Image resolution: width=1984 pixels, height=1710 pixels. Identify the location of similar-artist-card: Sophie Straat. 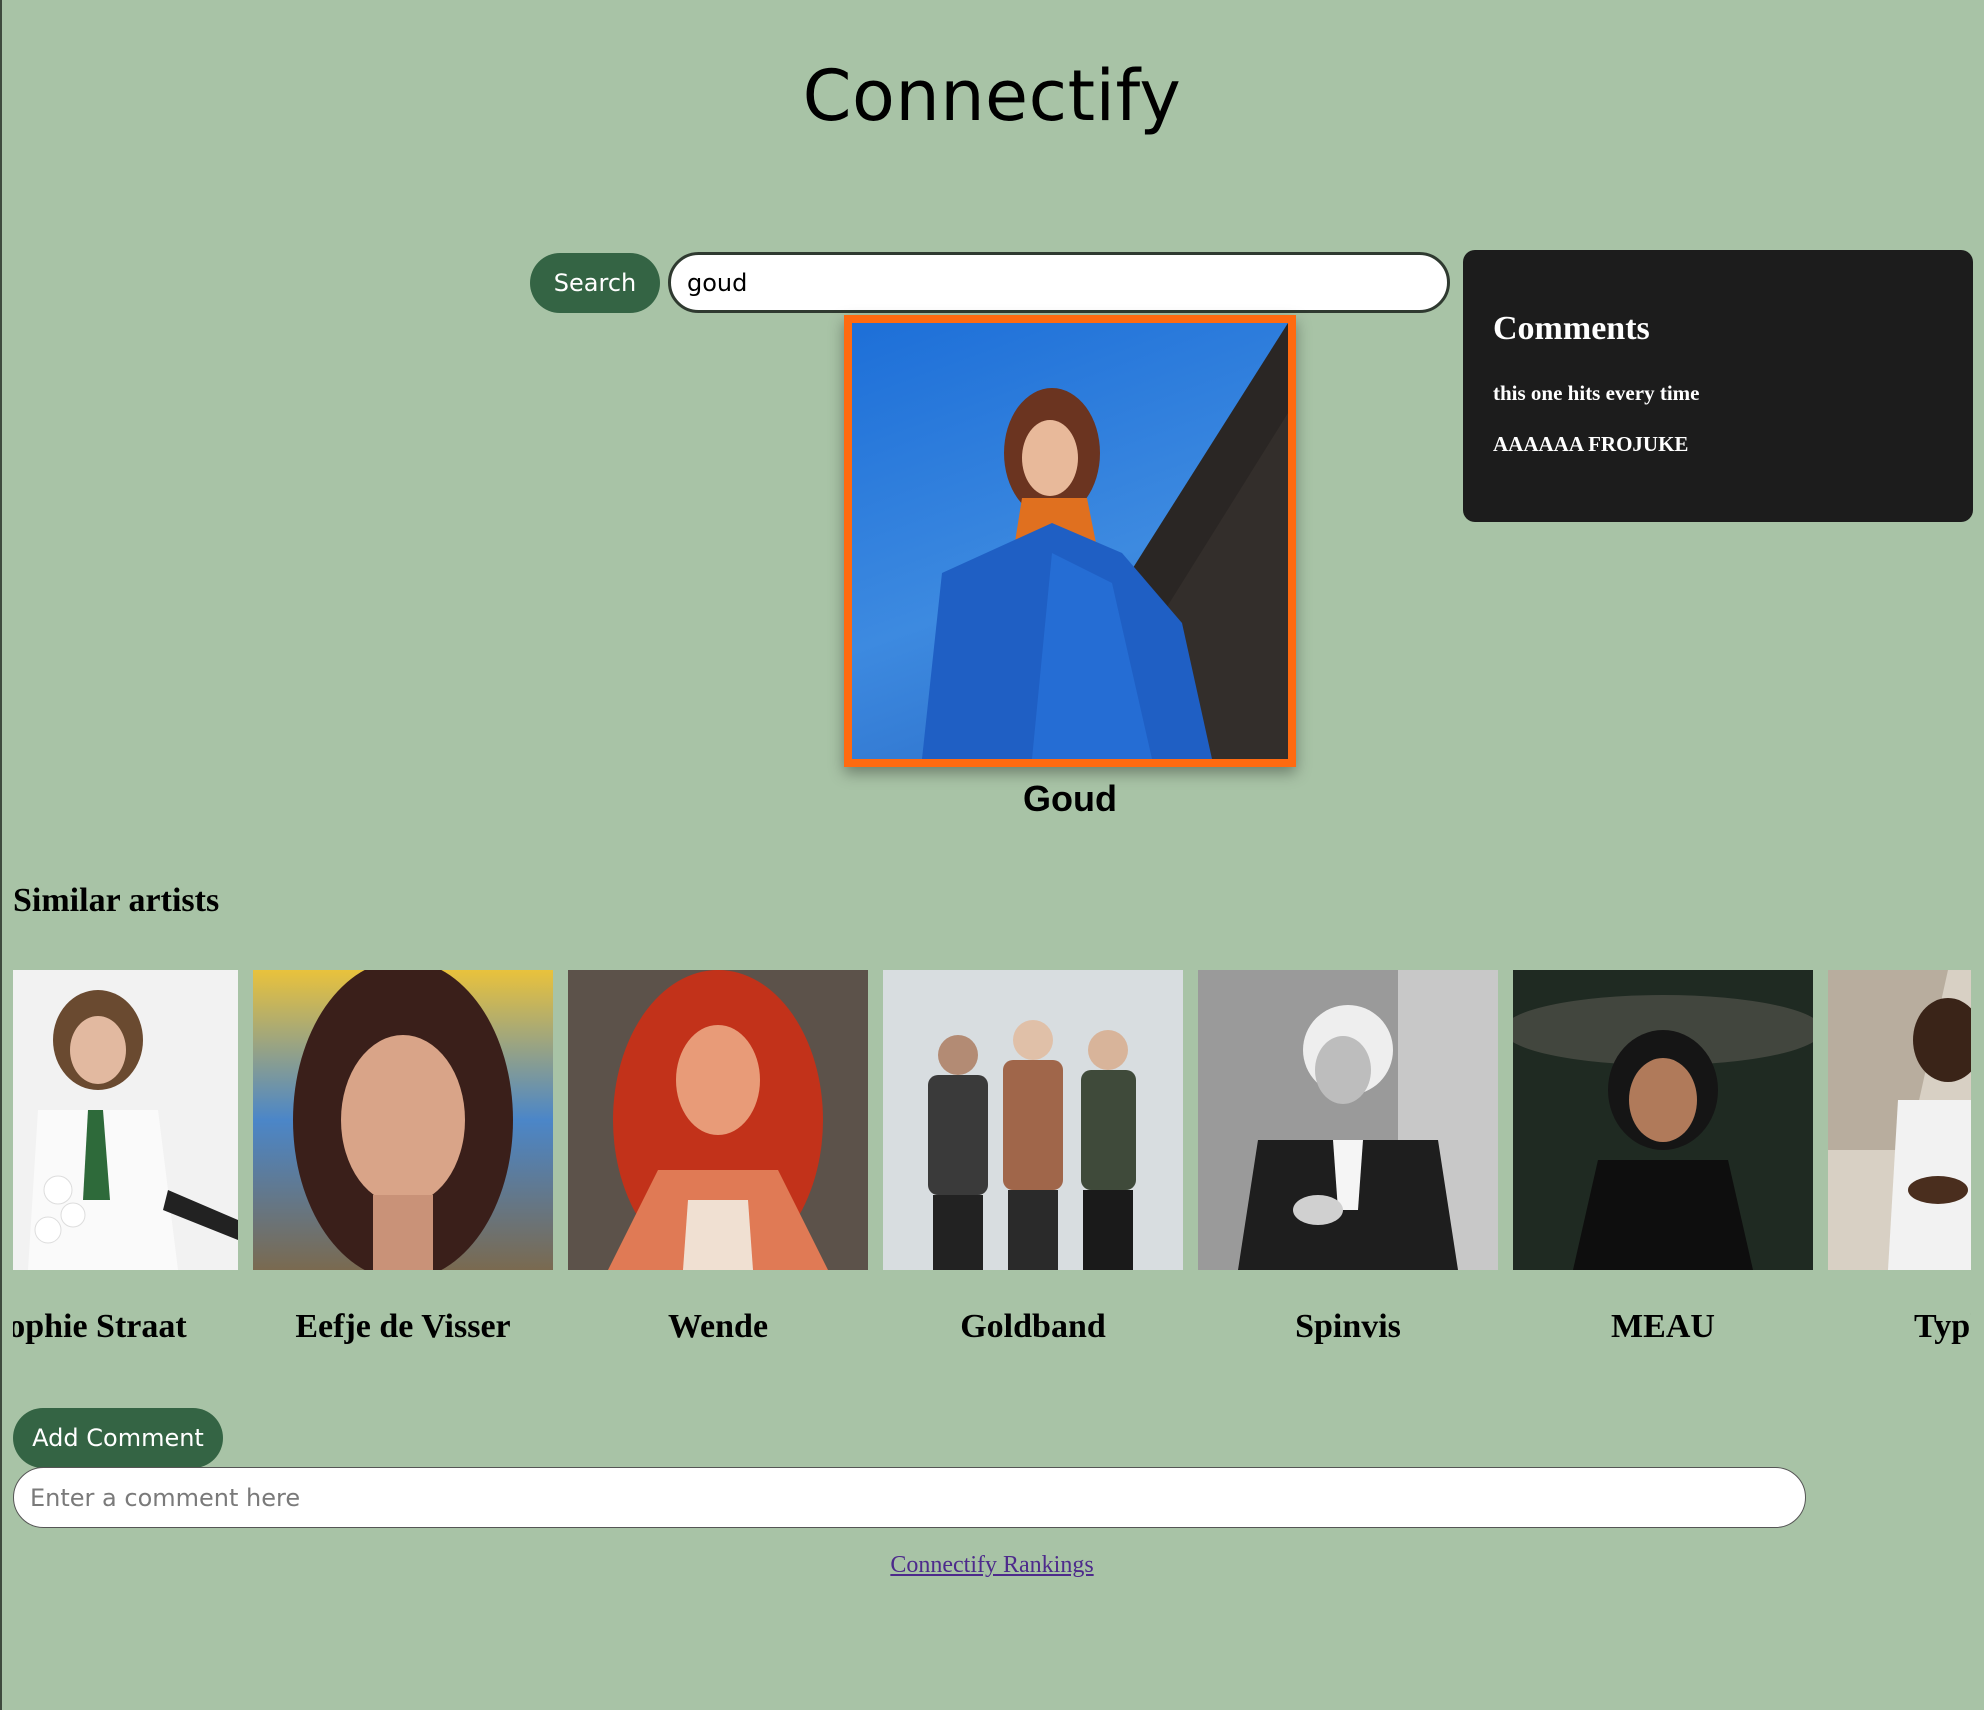
(125, 1163).